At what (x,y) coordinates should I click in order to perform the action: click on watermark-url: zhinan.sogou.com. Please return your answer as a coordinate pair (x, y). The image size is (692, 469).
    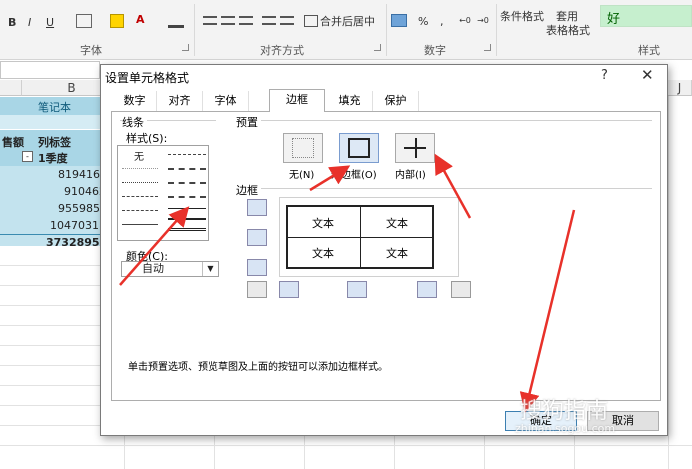
    Looking at the image, I should click on (565, 428).